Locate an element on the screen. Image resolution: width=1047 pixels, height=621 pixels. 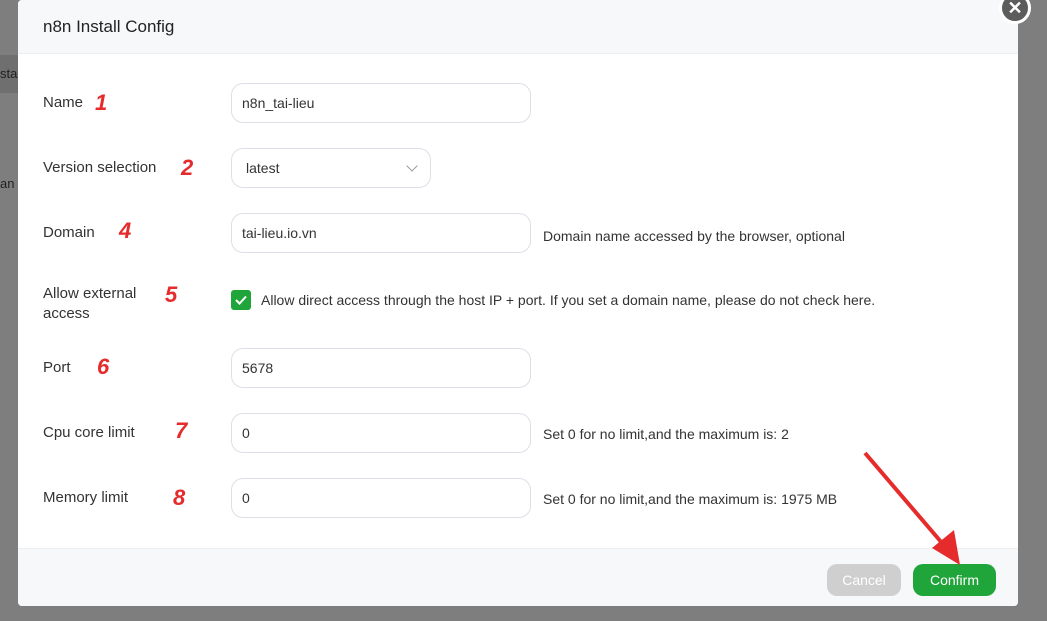
form-row-version: Version selection 2 latest is located at coordinates (523, 170).